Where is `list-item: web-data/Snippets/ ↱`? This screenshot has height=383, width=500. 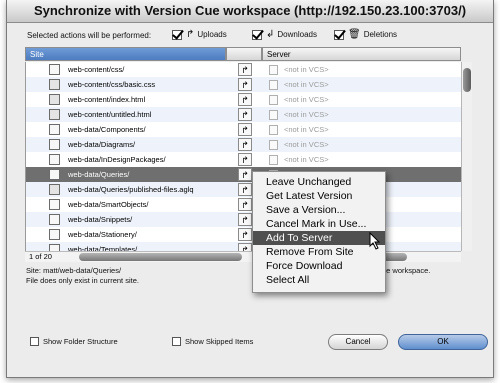
list-item: web-data/Snippets/ ↱ is located at coordinates (243, 219).